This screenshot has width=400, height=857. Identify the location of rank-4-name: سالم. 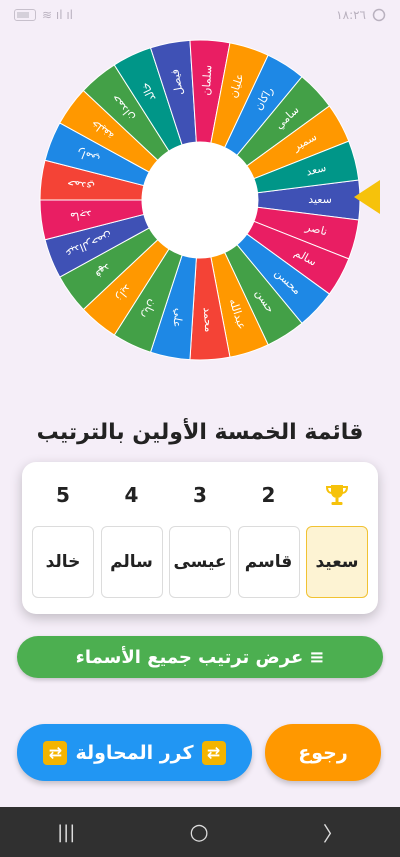
(131, 562).